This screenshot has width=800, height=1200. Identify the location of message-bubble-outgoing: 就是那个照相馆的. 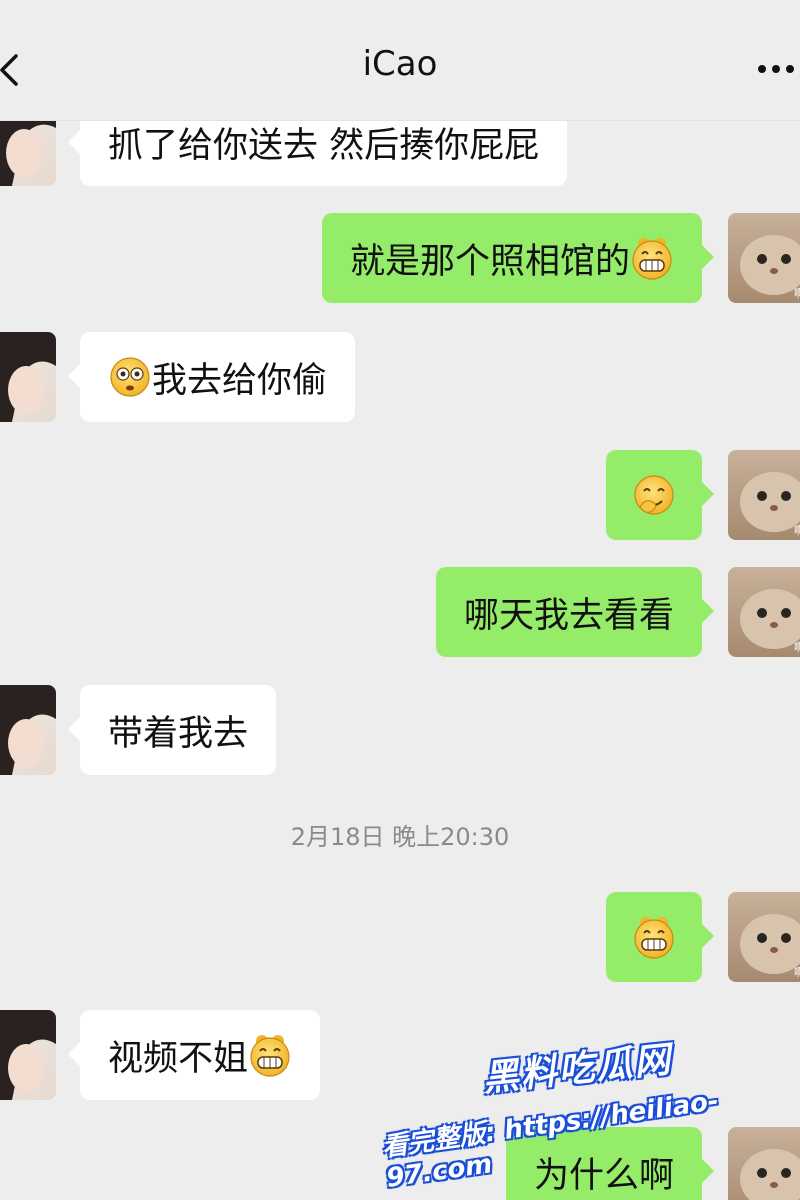
(518, 258).